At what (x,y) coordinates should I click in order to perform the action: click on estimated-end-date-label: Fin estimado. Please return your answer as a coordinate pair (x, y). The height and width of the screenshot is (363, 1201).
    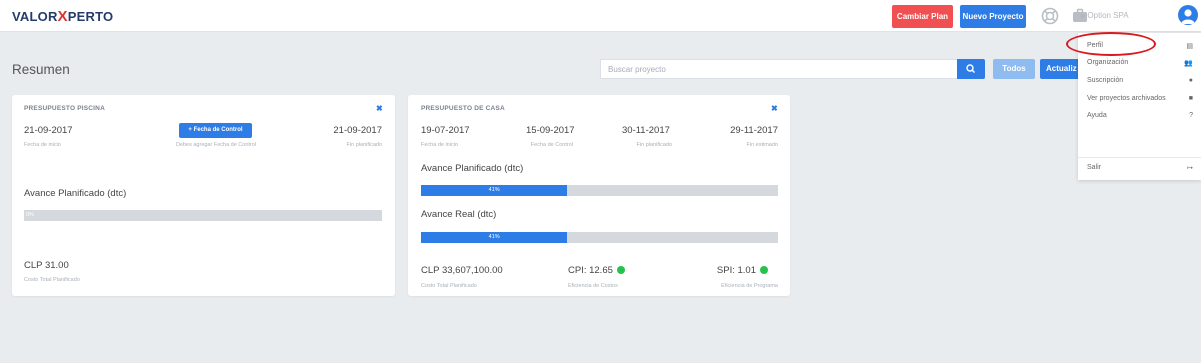
    Looking at the image, I should click on (762, 145).